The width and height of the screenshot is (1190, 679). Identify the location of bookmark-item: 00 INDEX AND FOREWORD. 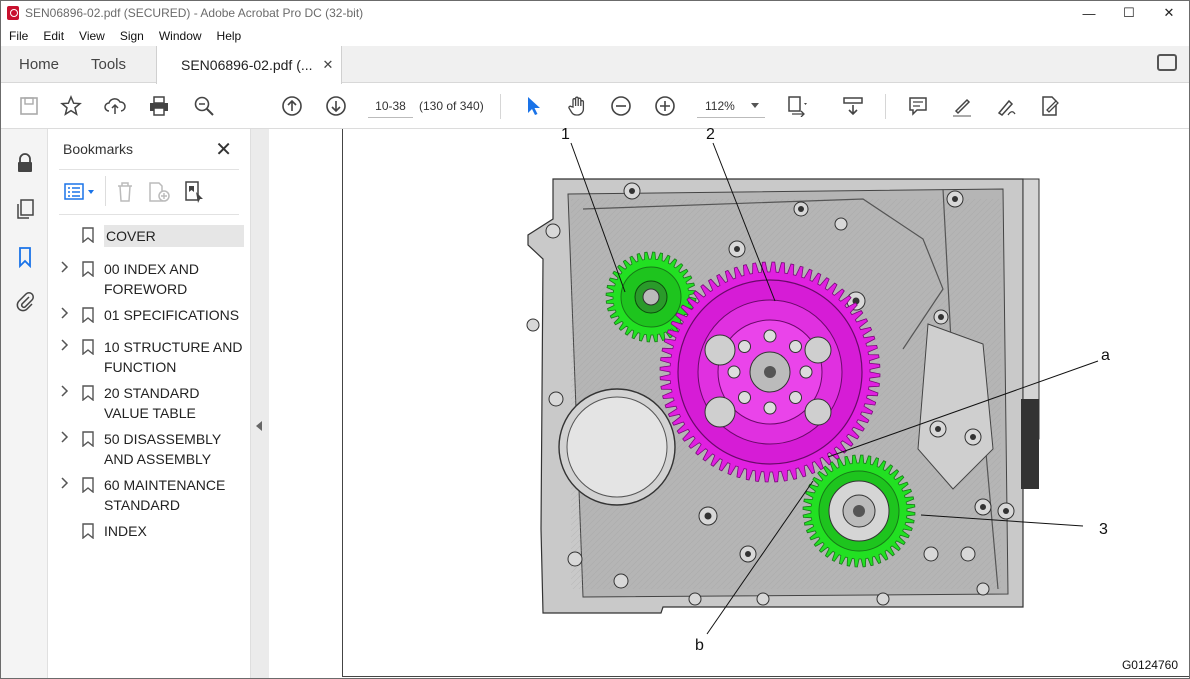
(149, 280).